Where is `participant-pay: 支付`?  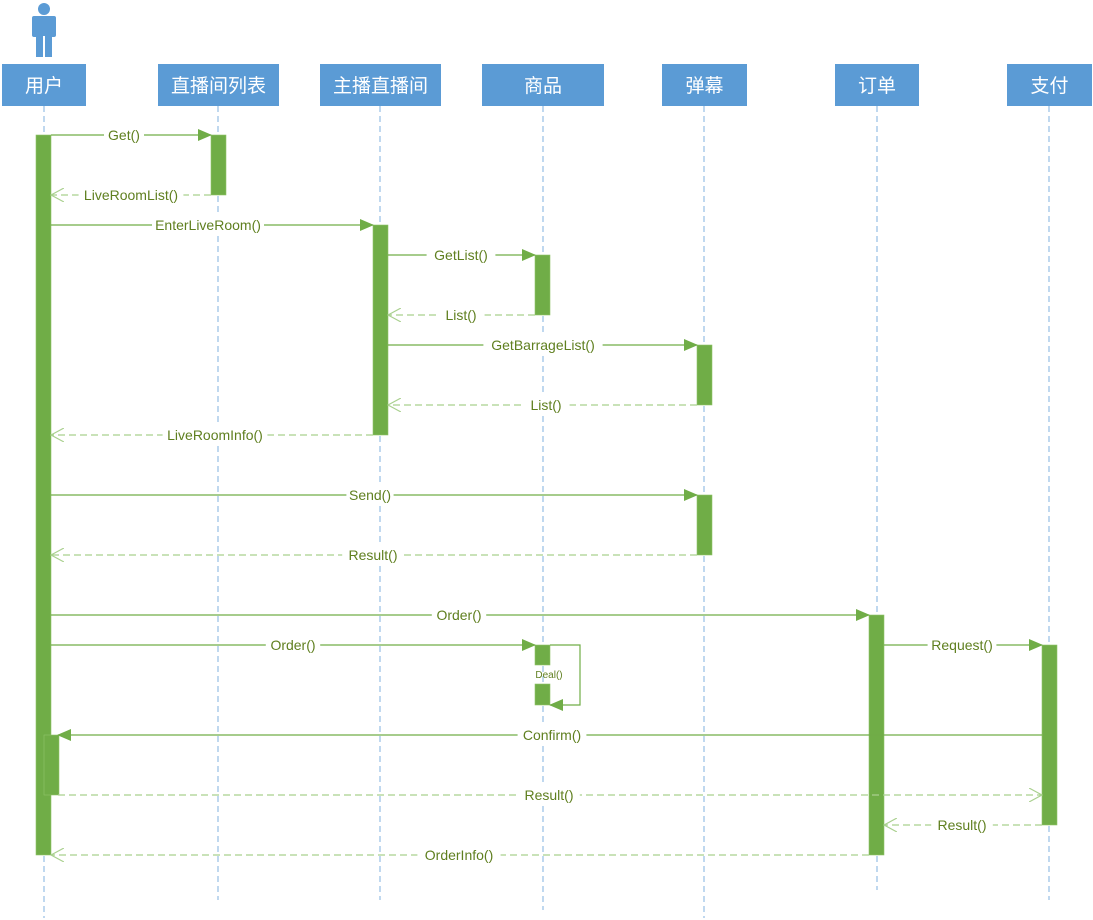 participant-pay: 支付 is located at coordinates (1049, 85).